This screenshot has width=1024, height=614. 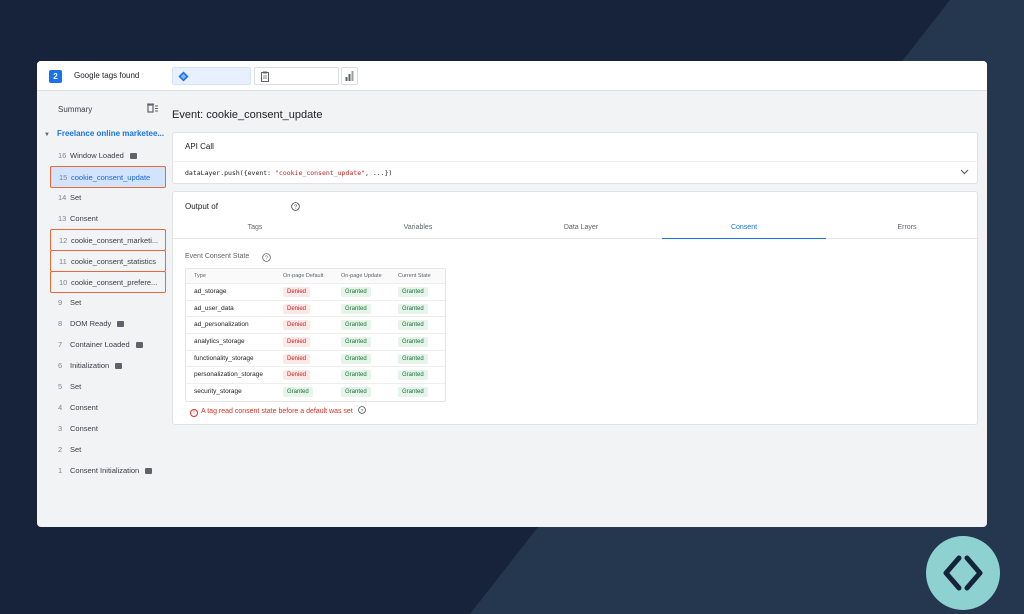 What do you see at coordinates (230, 173) in the screenshot?
I see `code-prefix: dataLayer.push({event:` at bounding box center [230, 173].